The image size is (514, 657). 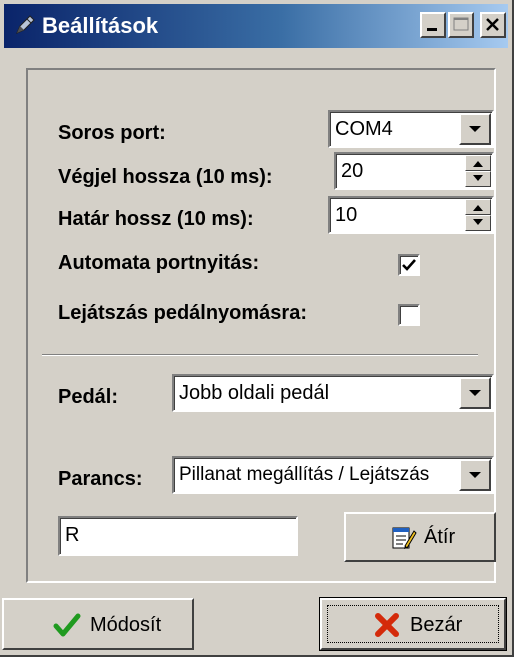 I want to click on serial-port-label: Soros port:, so click(x=112, y=133).